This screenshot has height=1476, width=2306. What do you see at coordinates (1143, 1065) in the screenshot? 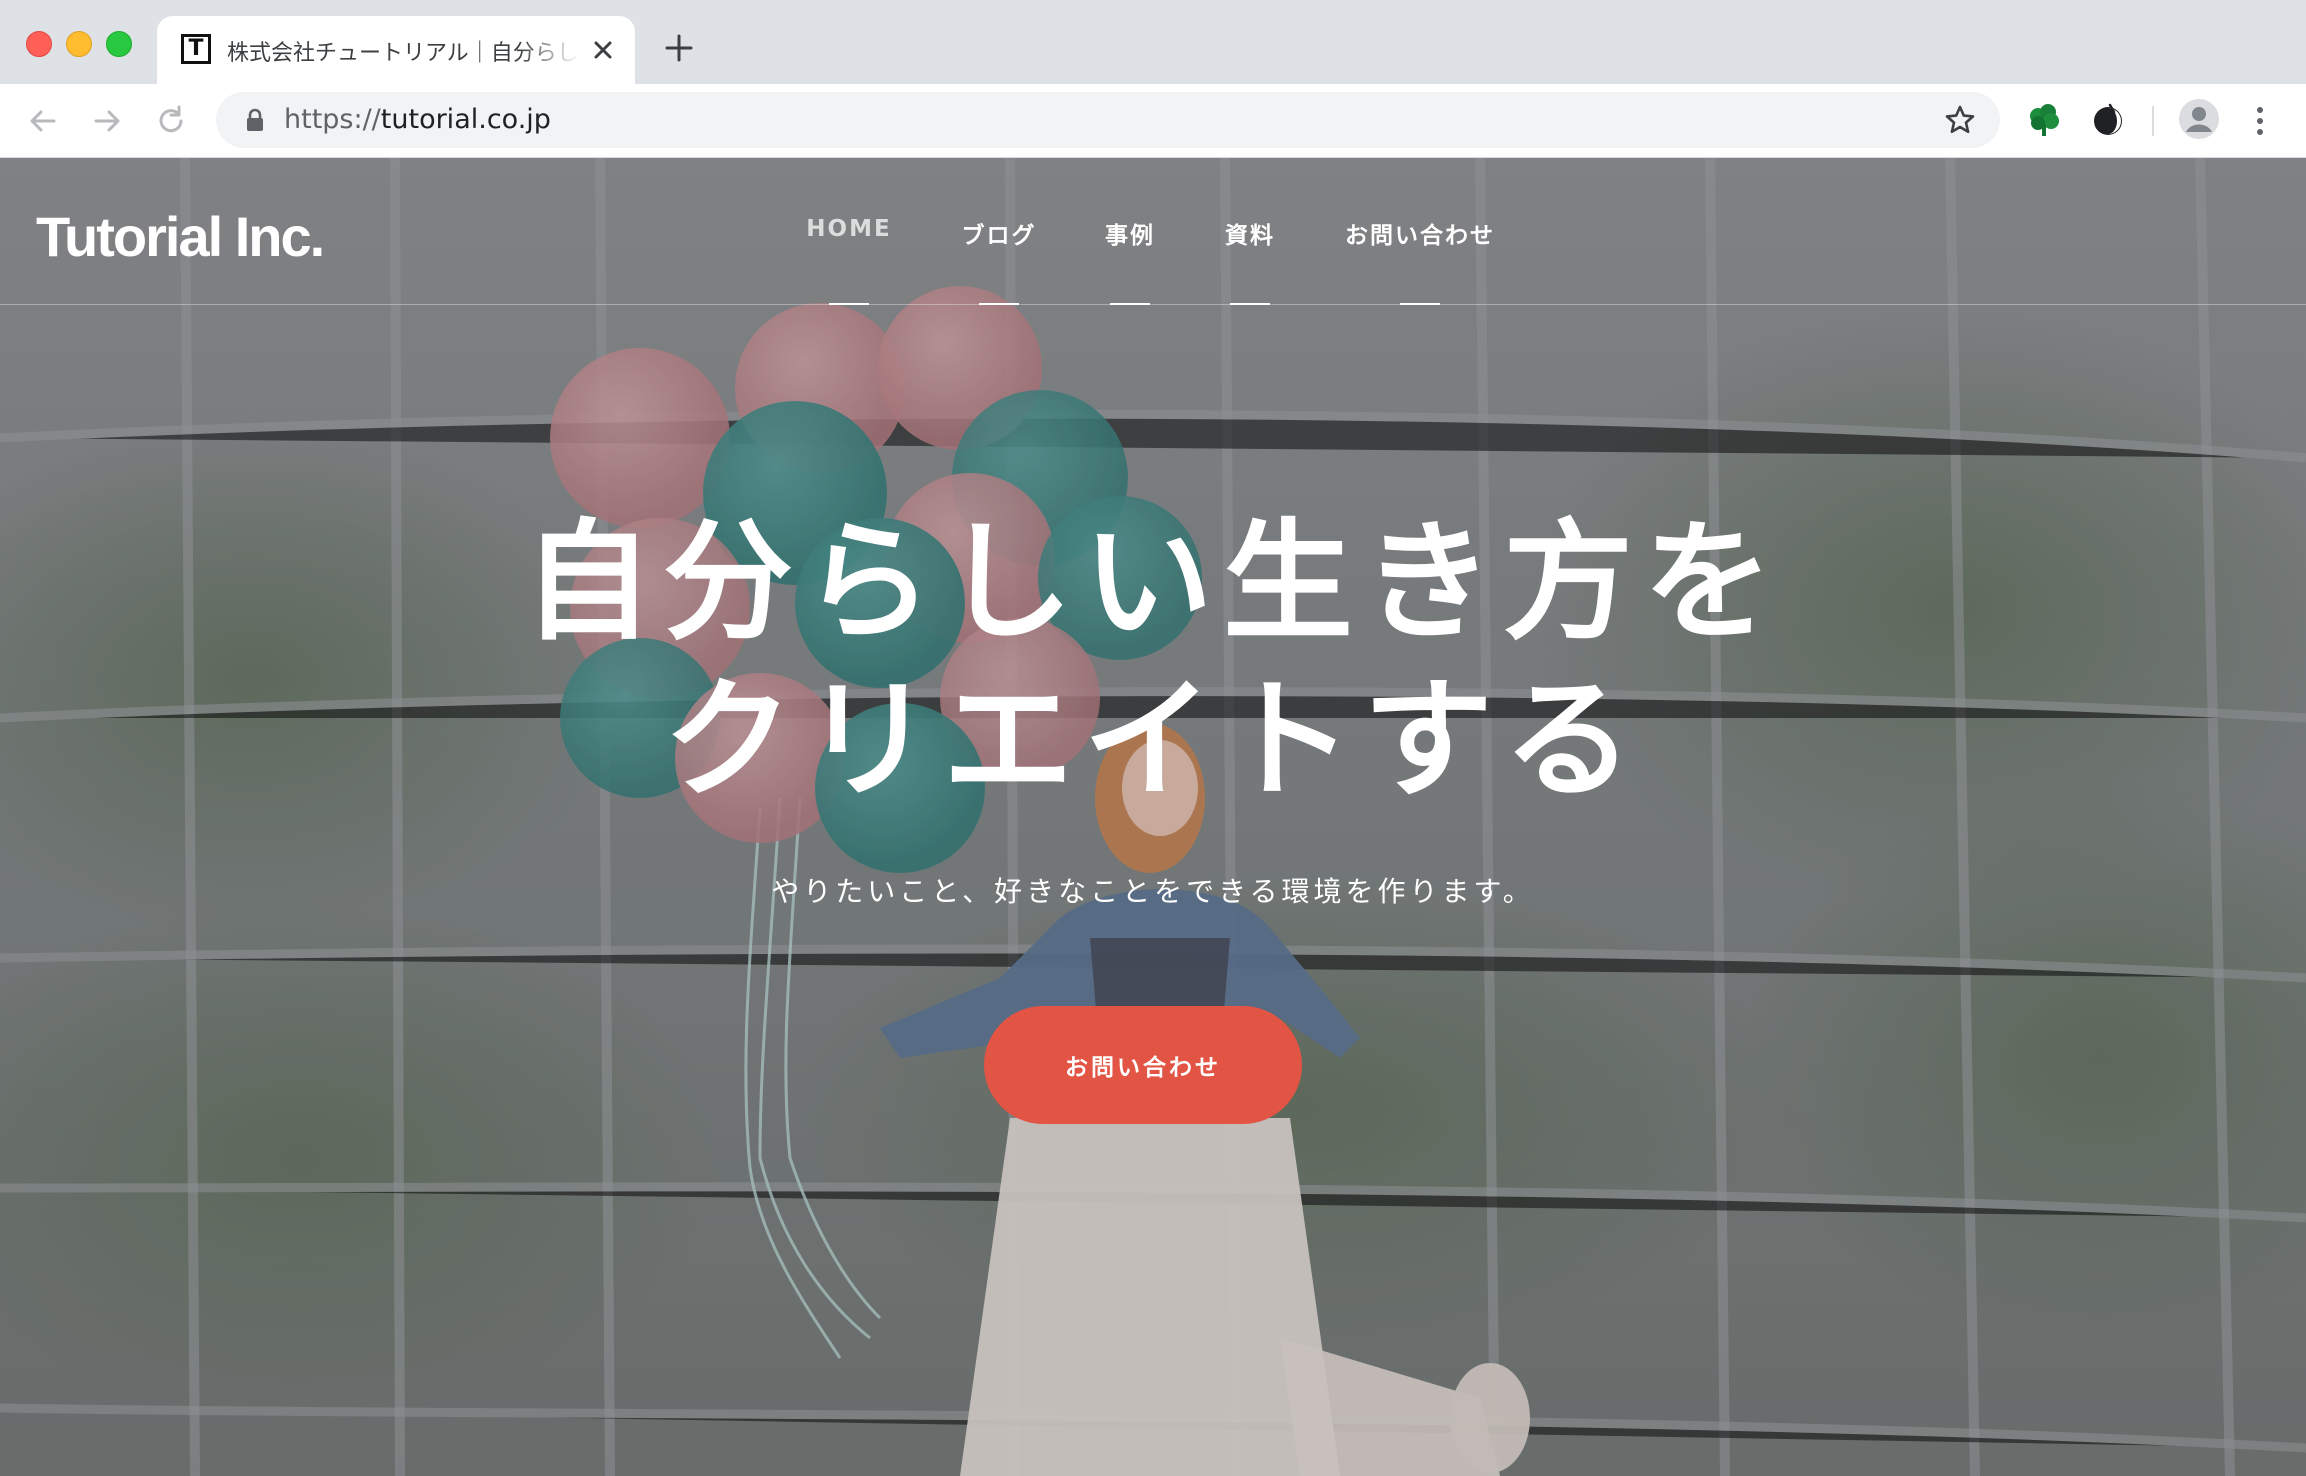
I see `contact-cta-button: お問い合わせ` at bounding box center [1143, 1065].